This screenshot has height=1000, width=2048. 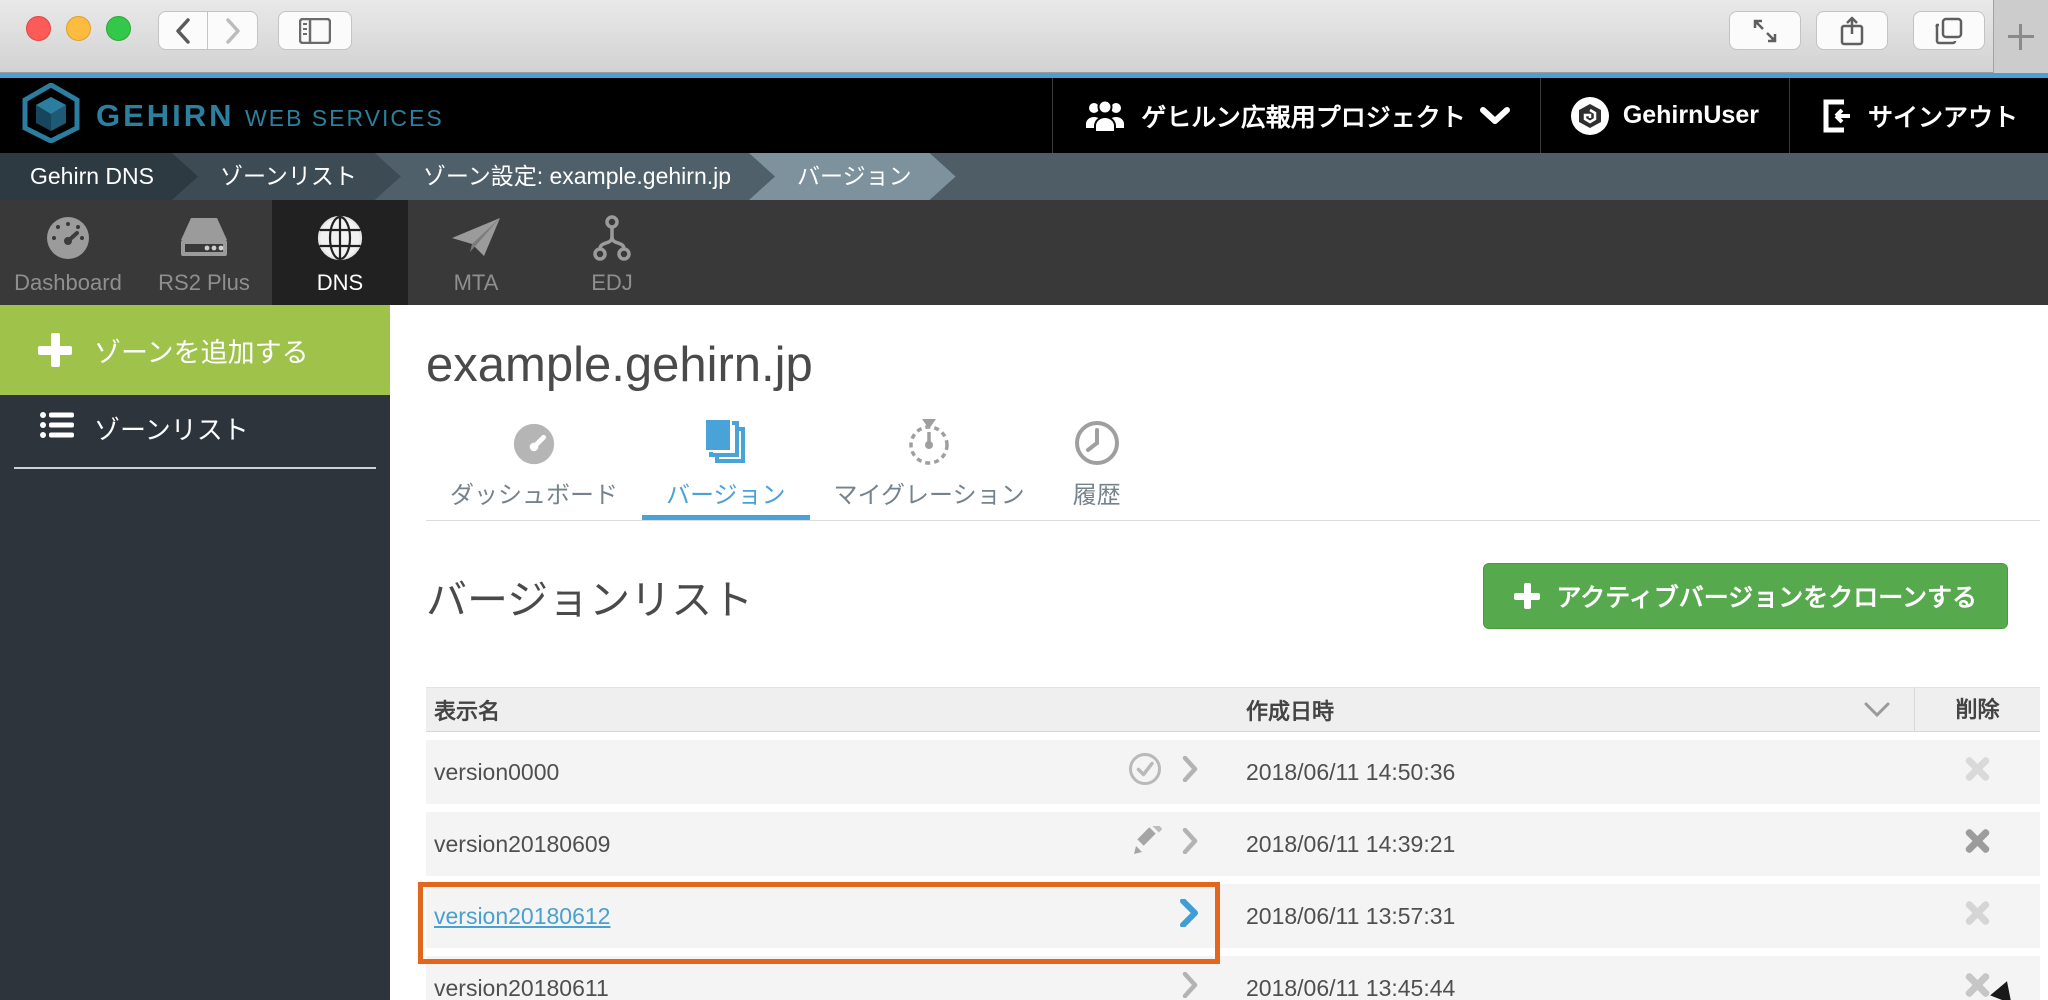 I want to click on signout-label: サインアウト, so click(x=1942, y=117).